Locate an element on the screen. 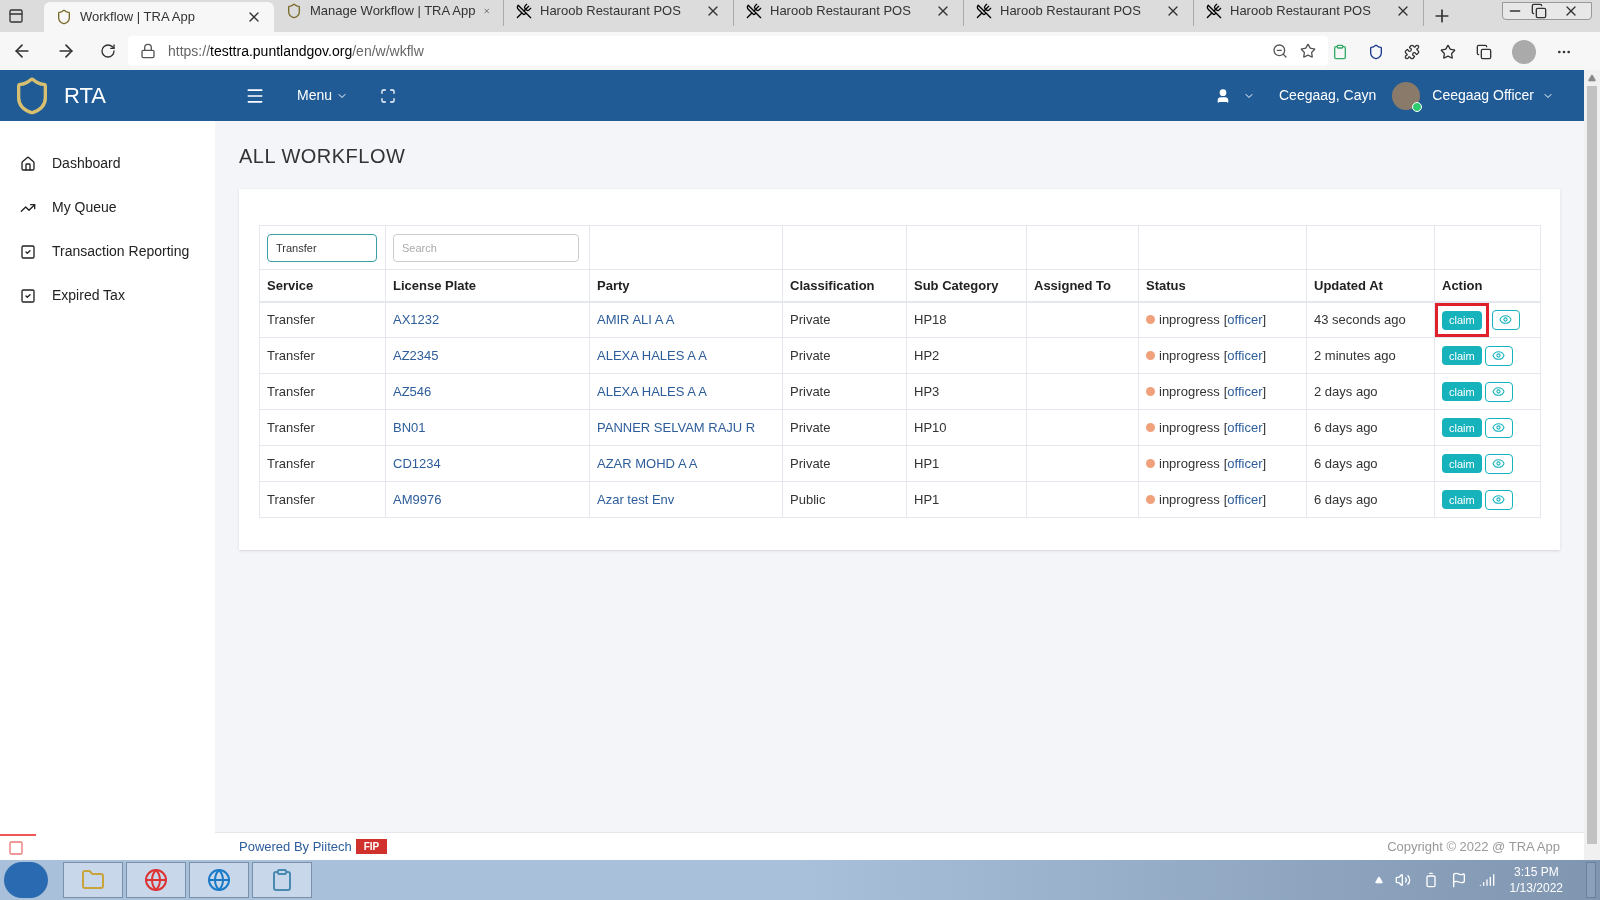 This screenshot has height=900, width=1600. column-header: Service is located at coordinates (322, 285).